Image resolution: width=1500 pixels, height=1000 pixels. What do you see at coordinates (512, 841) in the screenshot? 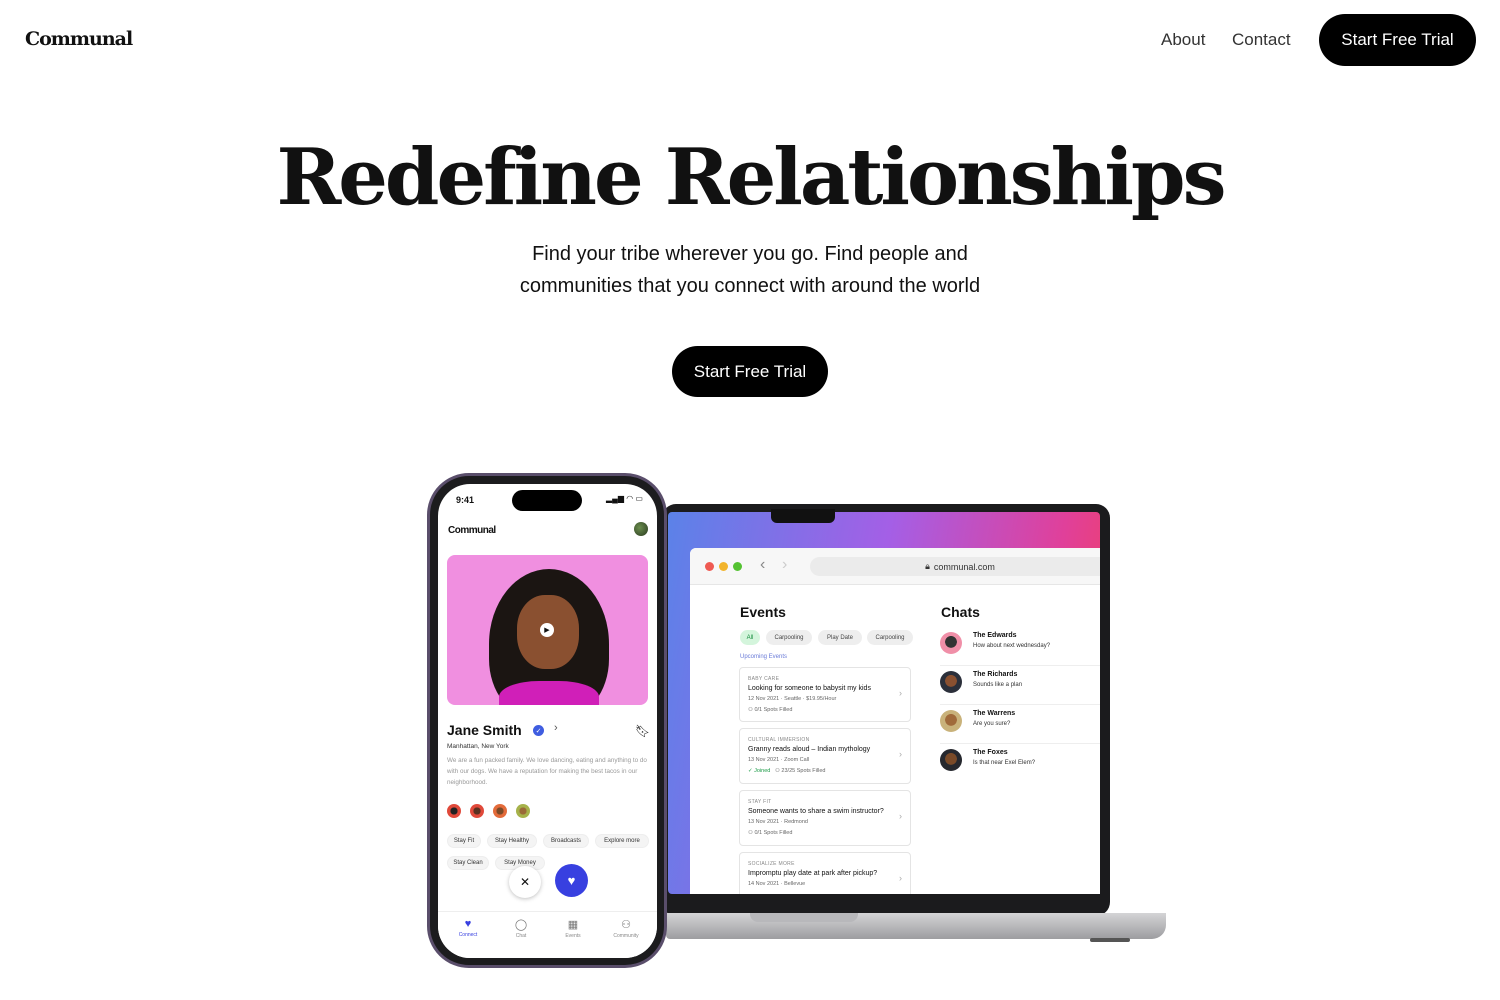
I see `interest-tag: Stay Healthy` at bounding box center [512, 841].